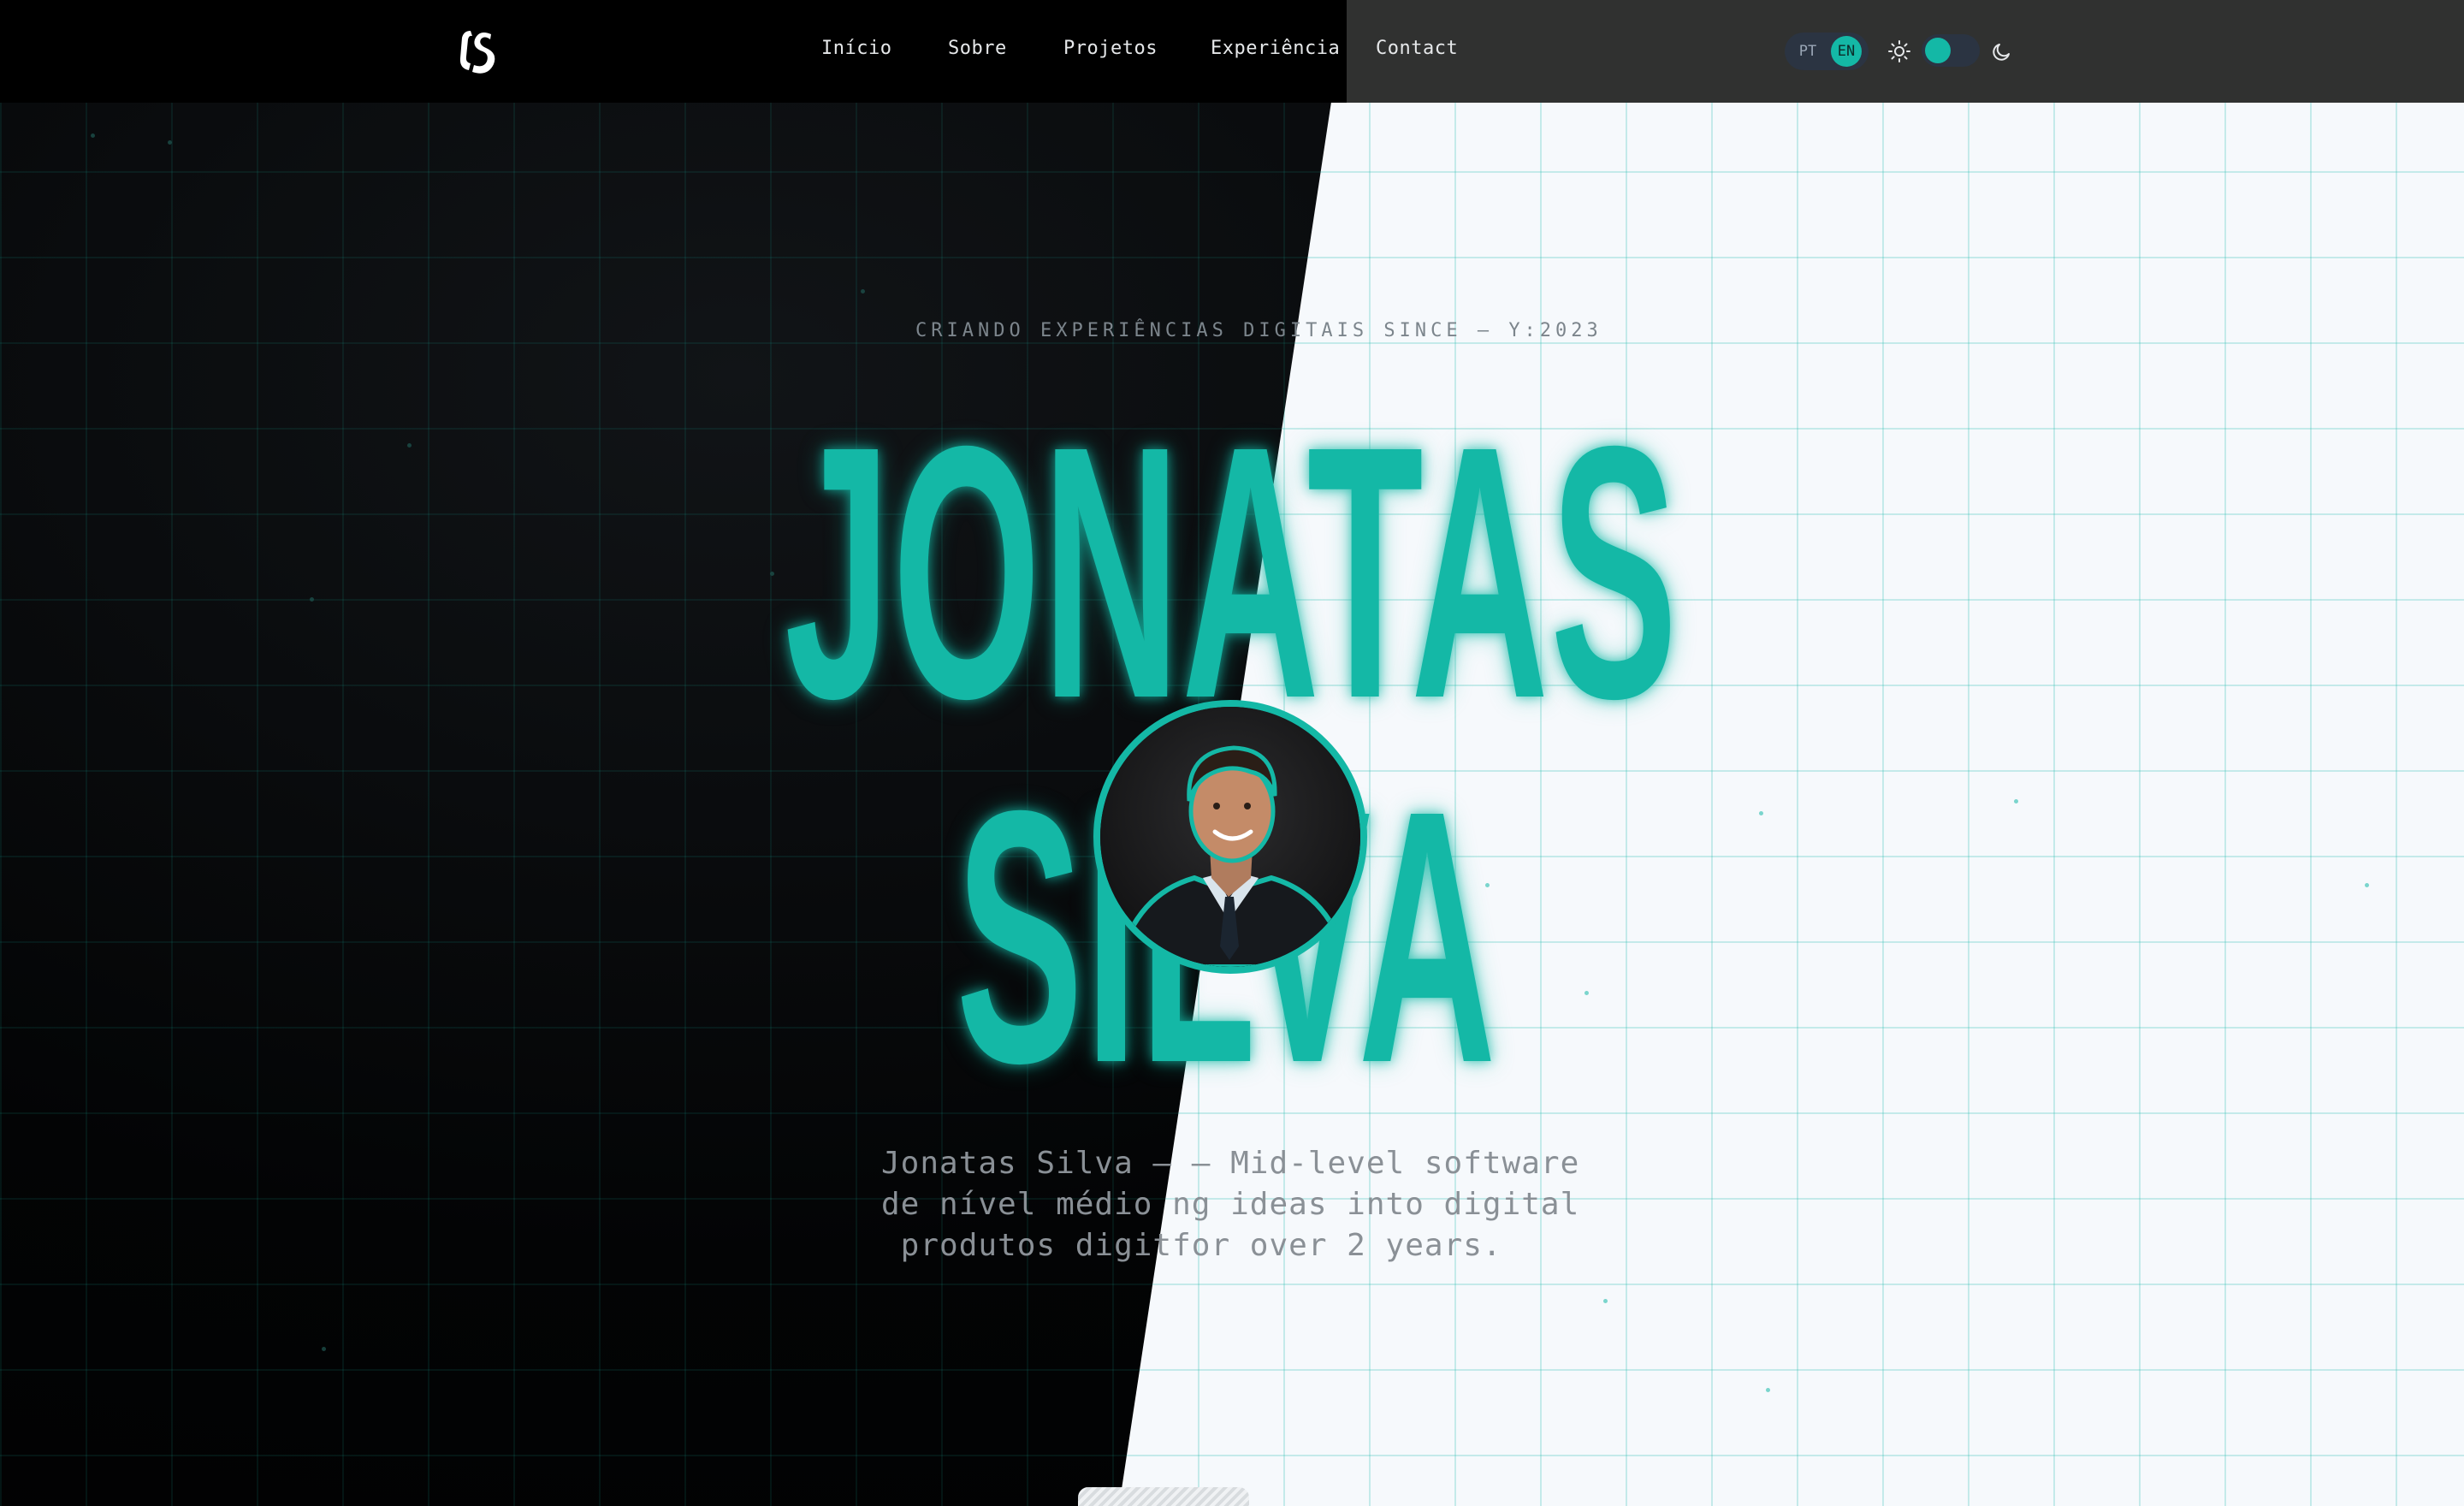 The width and height of the screenshot is (2464, 1506). What do you see at coordinates (1899, 51) in the screenshot?
I see `sun-icon` at bounding box center [1899, 51].